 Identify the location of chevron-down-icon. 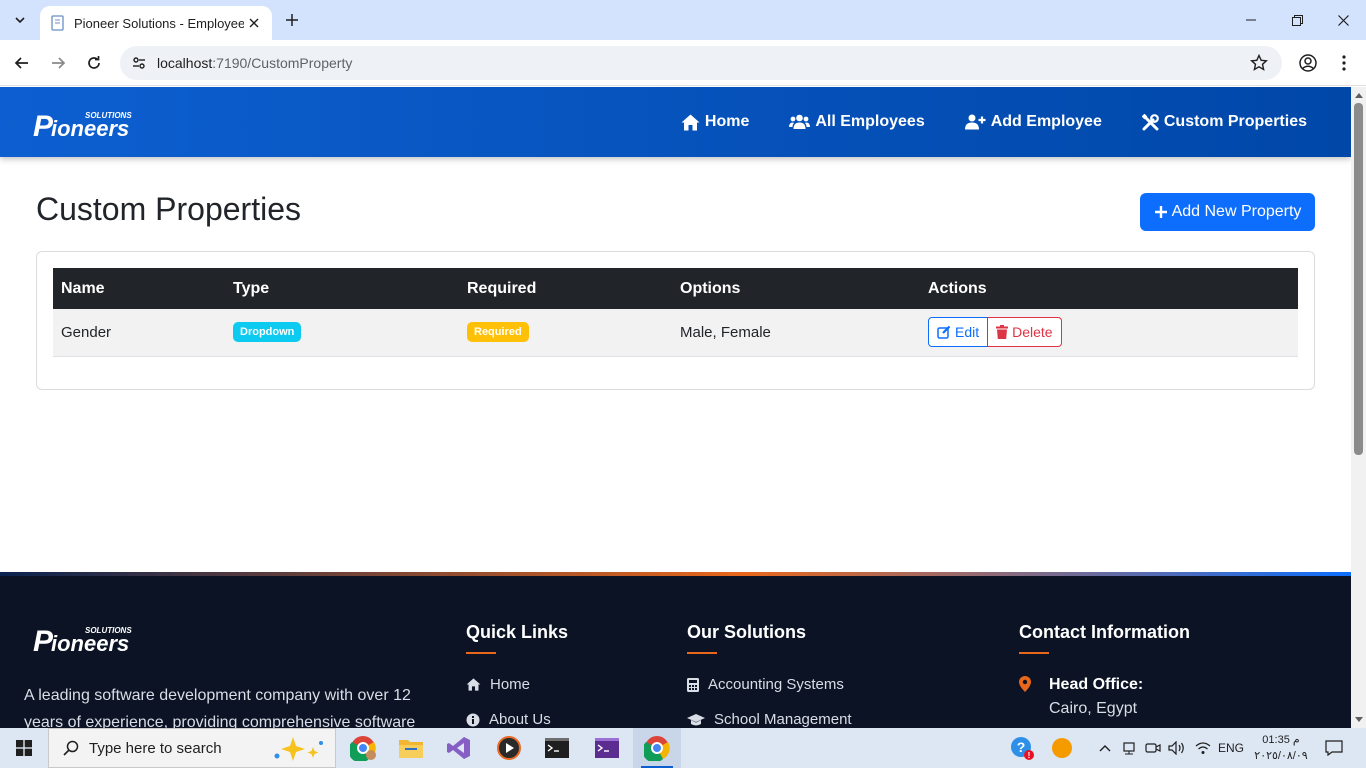
(20, 20).